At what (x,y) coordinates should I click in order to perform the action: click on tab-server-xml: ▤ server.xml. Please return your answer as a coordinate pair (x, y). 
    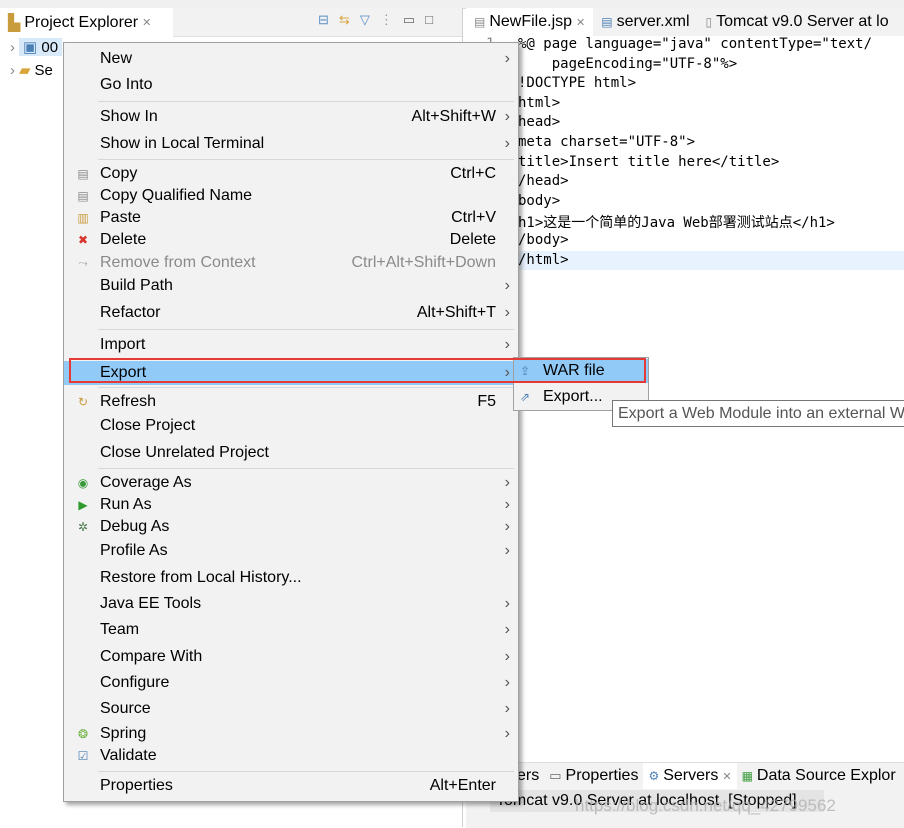
    Looking at the image, I should click on (645, 22).